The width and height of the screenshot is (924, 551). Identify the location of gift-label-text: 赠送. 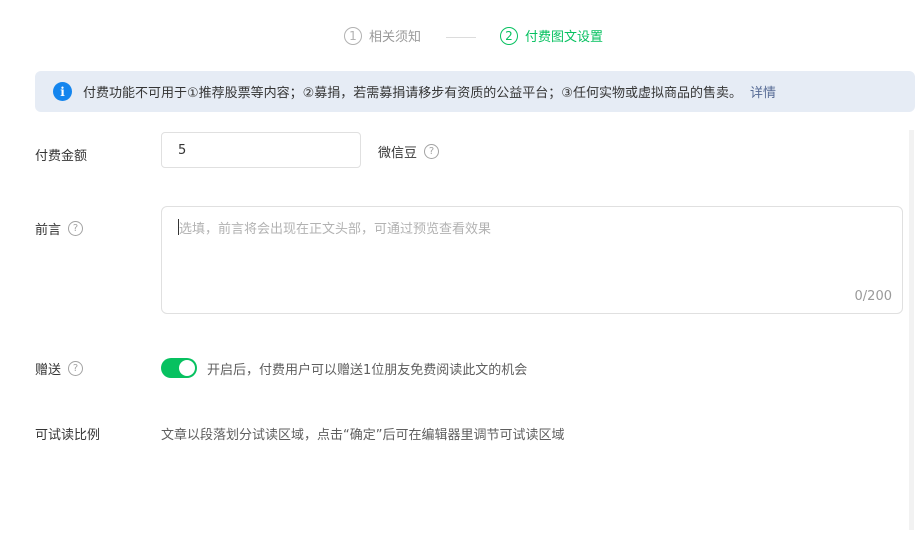
(48, 370).